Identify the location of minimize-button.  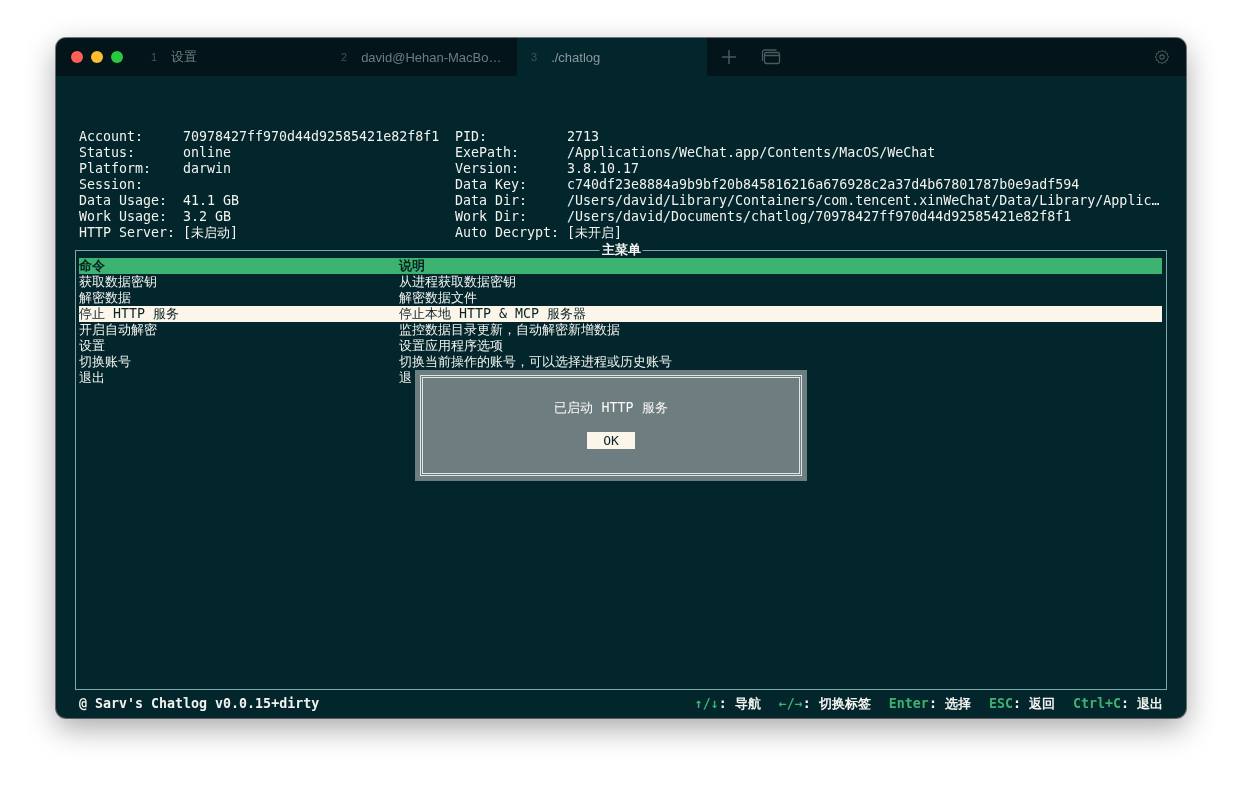
(97, 57).